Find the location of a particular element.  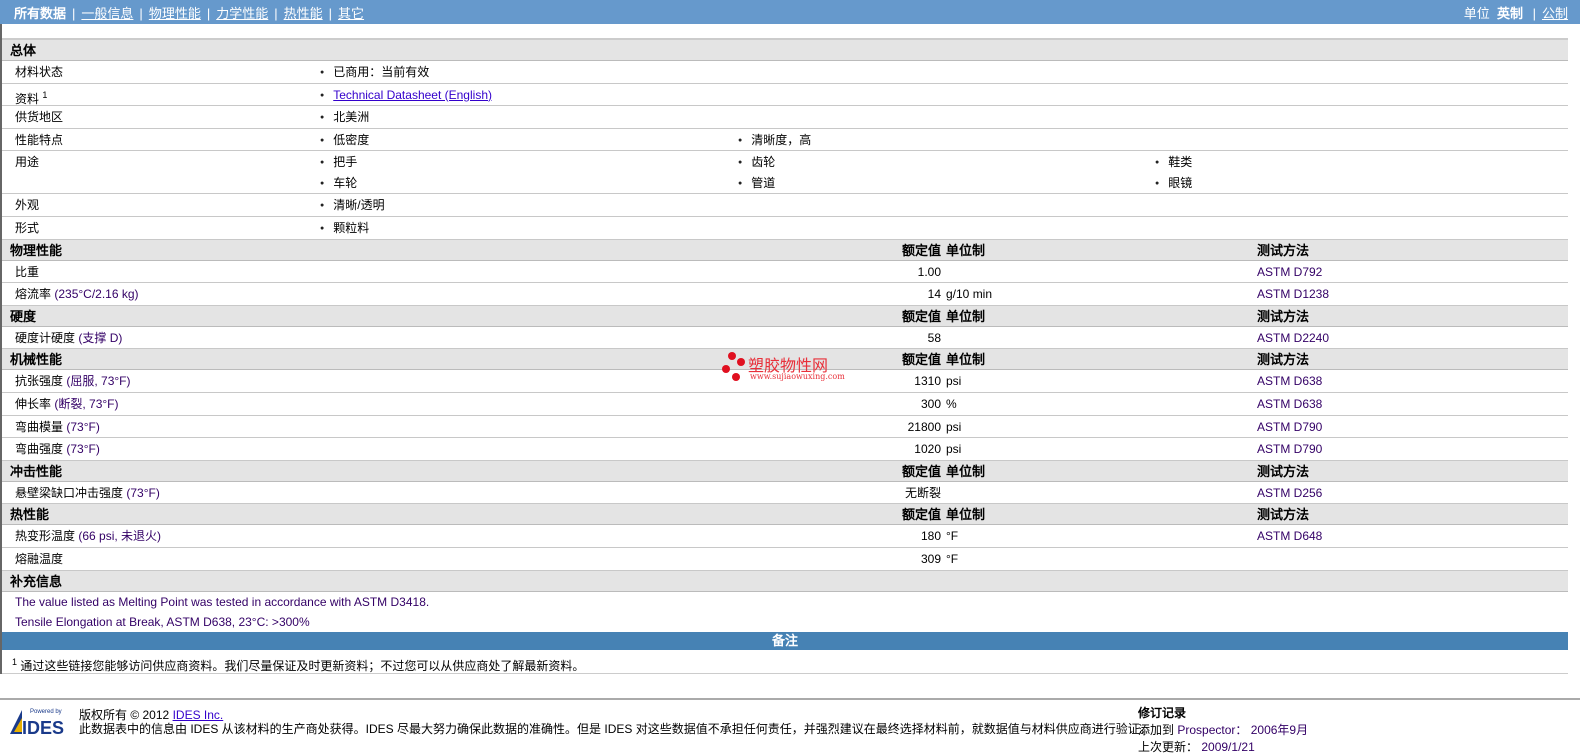

test-method: ASTM D792 is located at coordinates (1290, 271).